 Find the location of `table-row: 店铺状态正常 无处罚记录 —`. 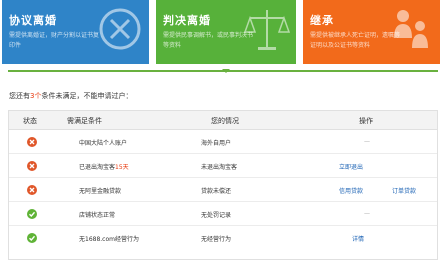

table-row: 店铺状态正常 无处罚记录 — is located at coordinates (223, 214).